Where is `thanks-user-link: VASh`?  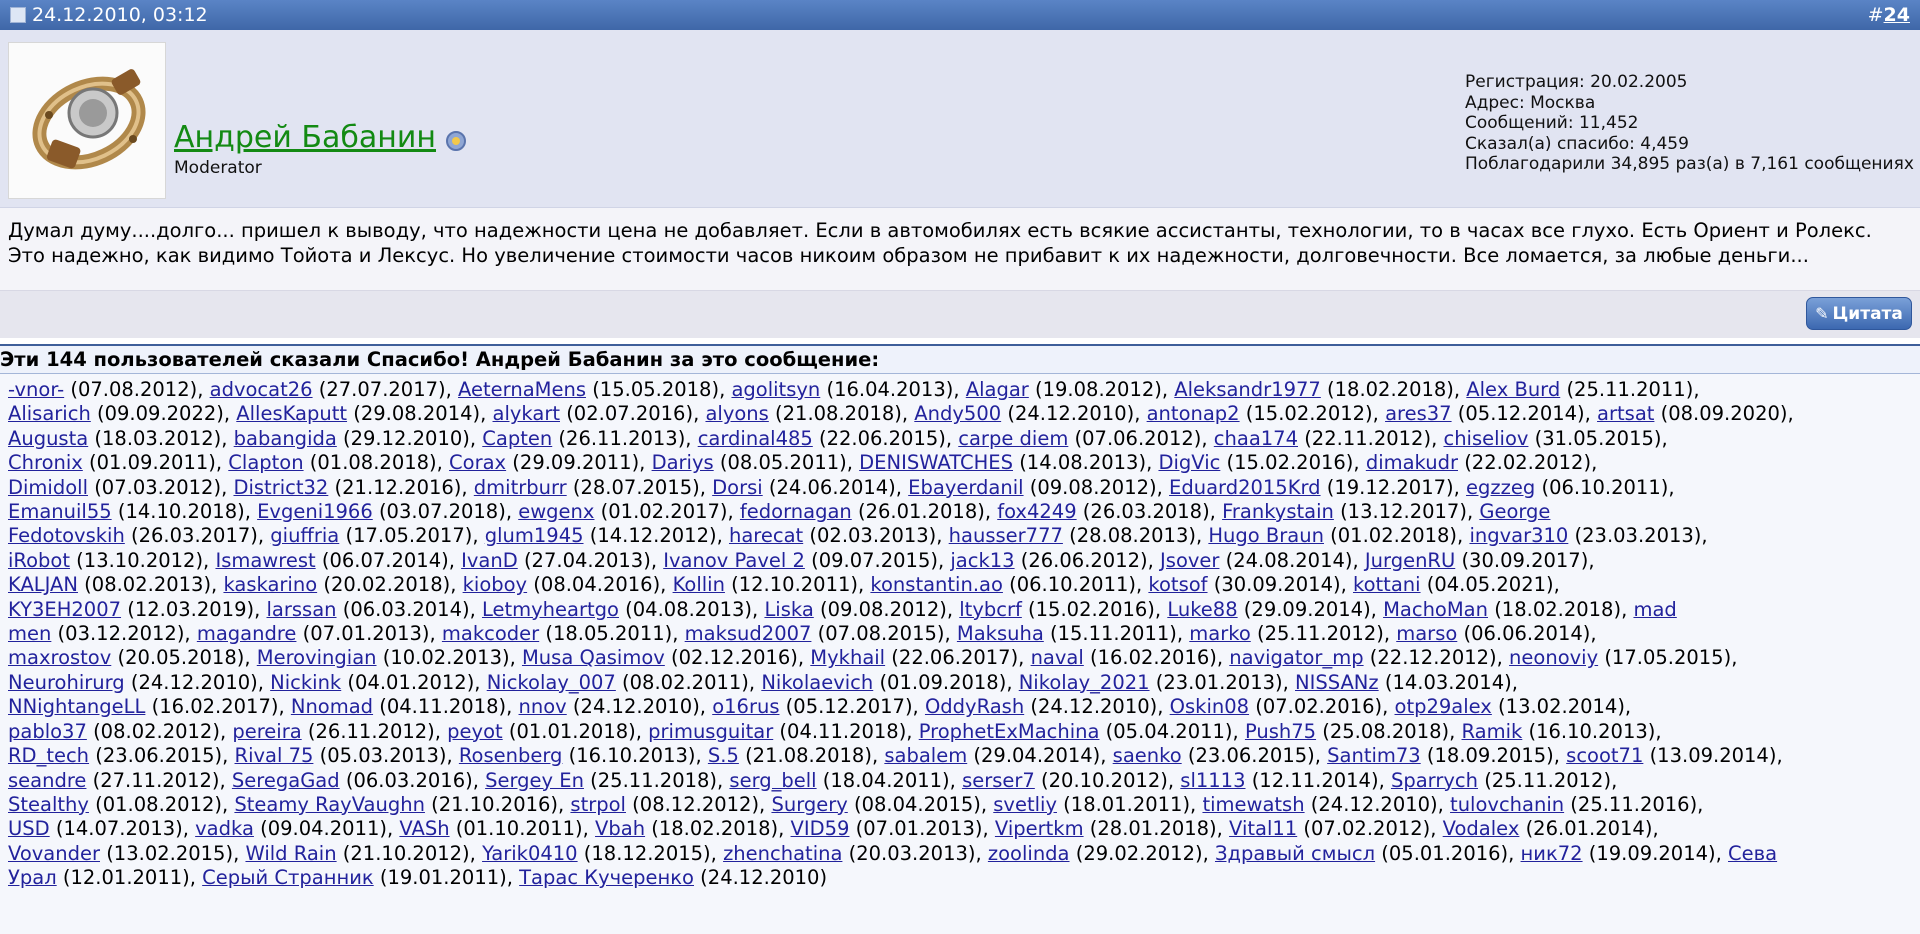 thanks-user-link: VASh is located at coordinates (424, 828).